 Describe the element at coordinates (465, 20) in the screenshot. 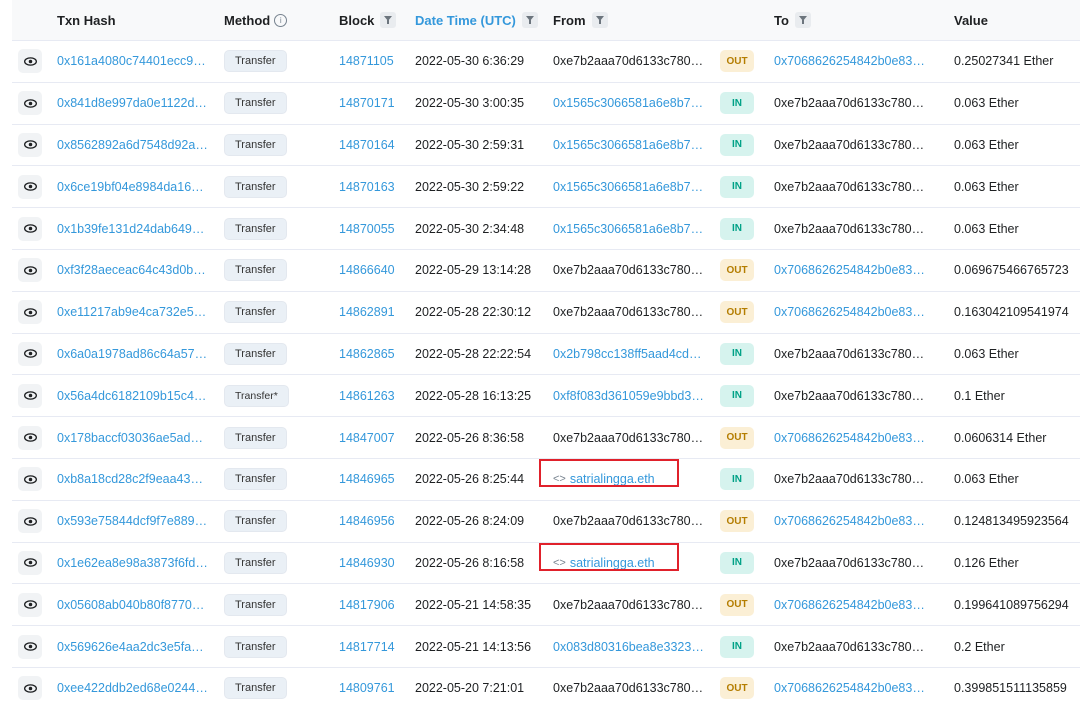

I see `header-datetime-label: Date Time (UTC)` at that location.